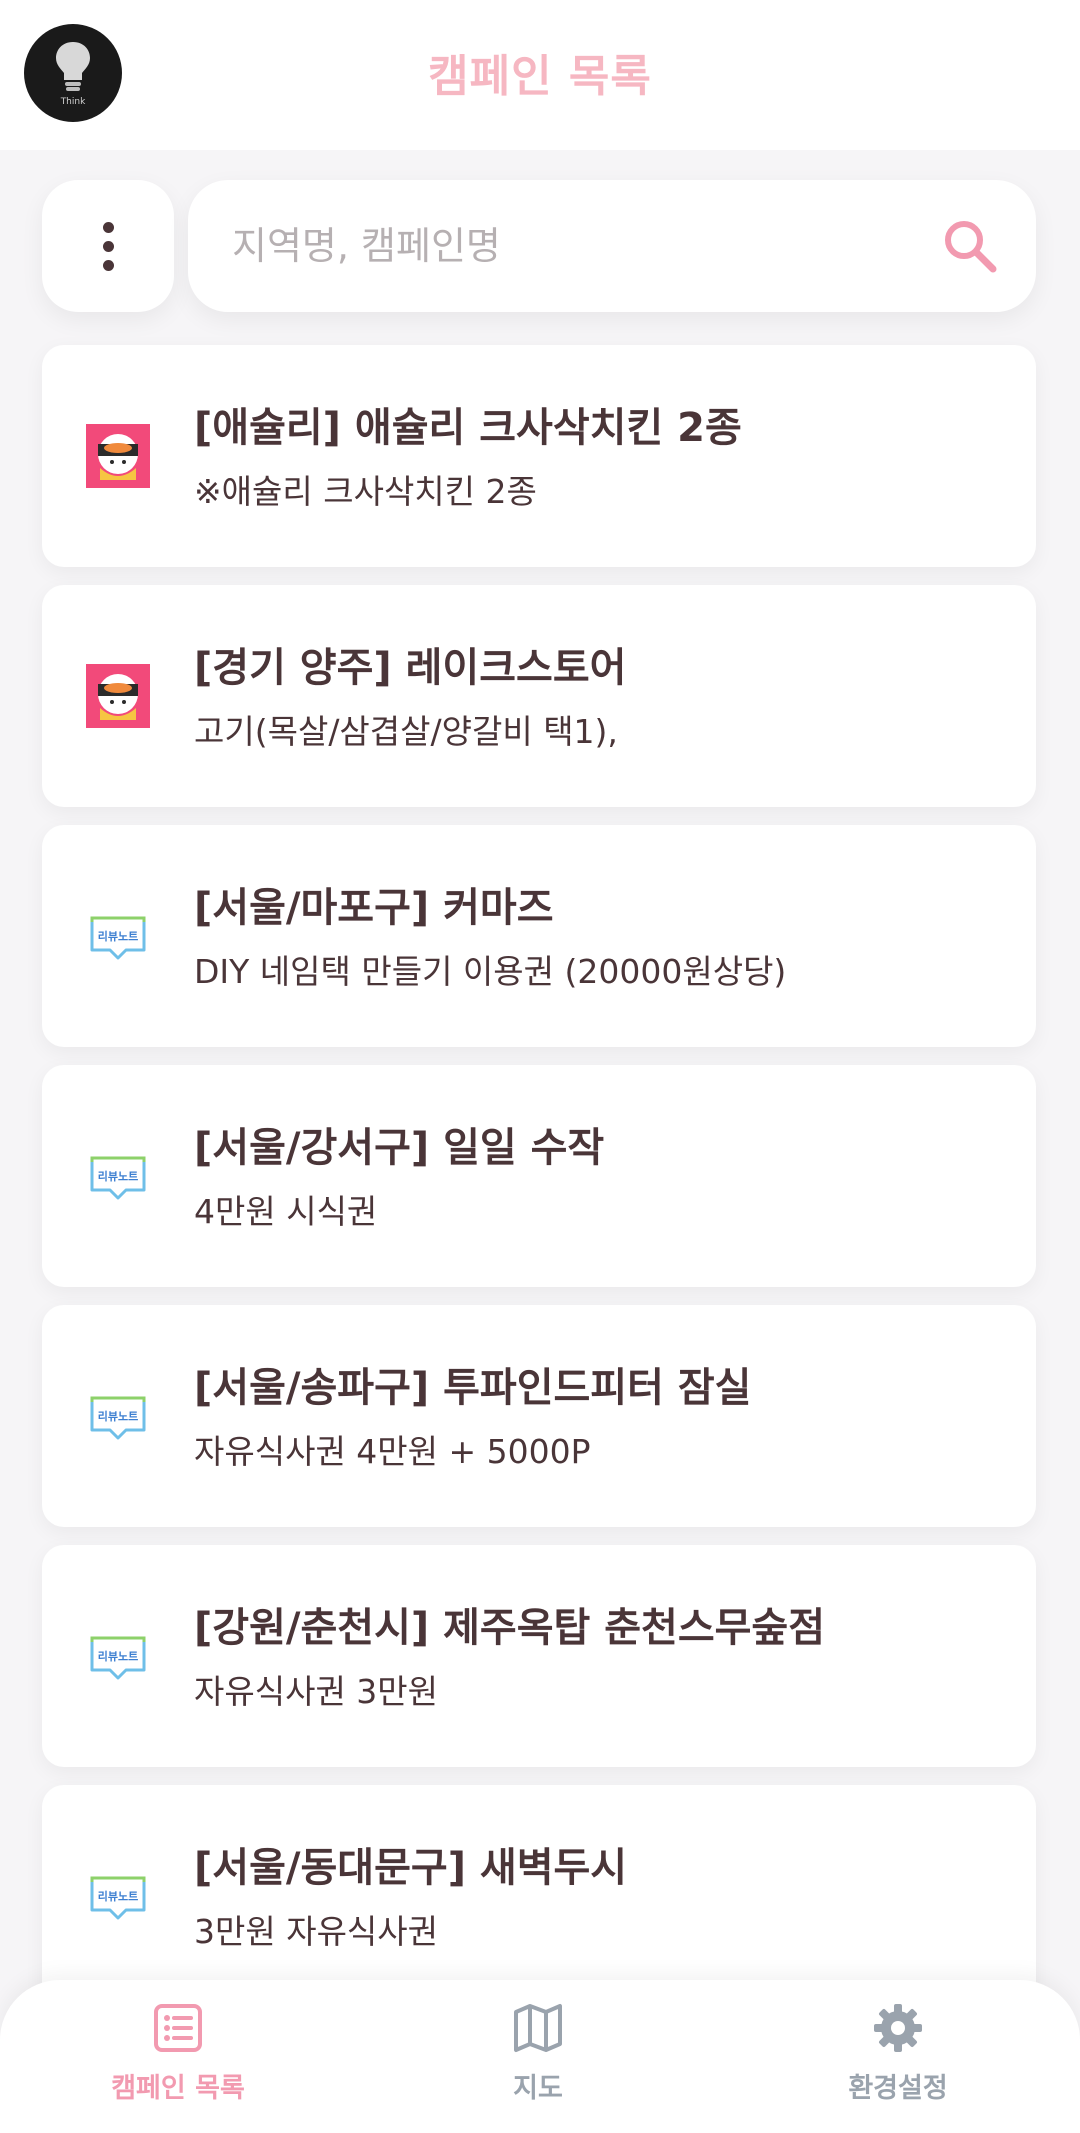 The height and width of the screenshot is (2133, 1080). What do you see at coordinates (490, 971) in the screenshot?
I see `campaign-subtitle: DIY 네임택 만들기 이용권 (20000원상당)` at bounding box center [490, 971].